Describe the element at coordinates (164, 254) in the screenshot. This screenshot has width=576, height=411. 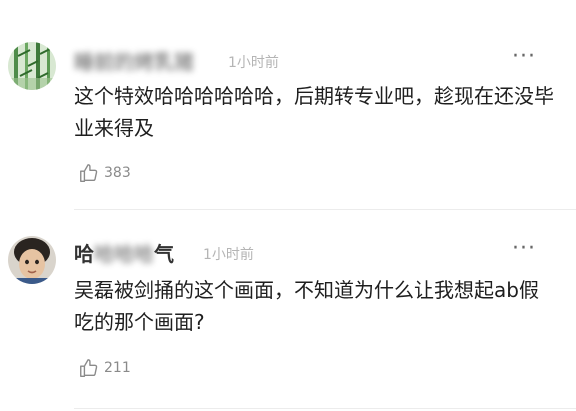
I see `username-suffix: 气` at that location.